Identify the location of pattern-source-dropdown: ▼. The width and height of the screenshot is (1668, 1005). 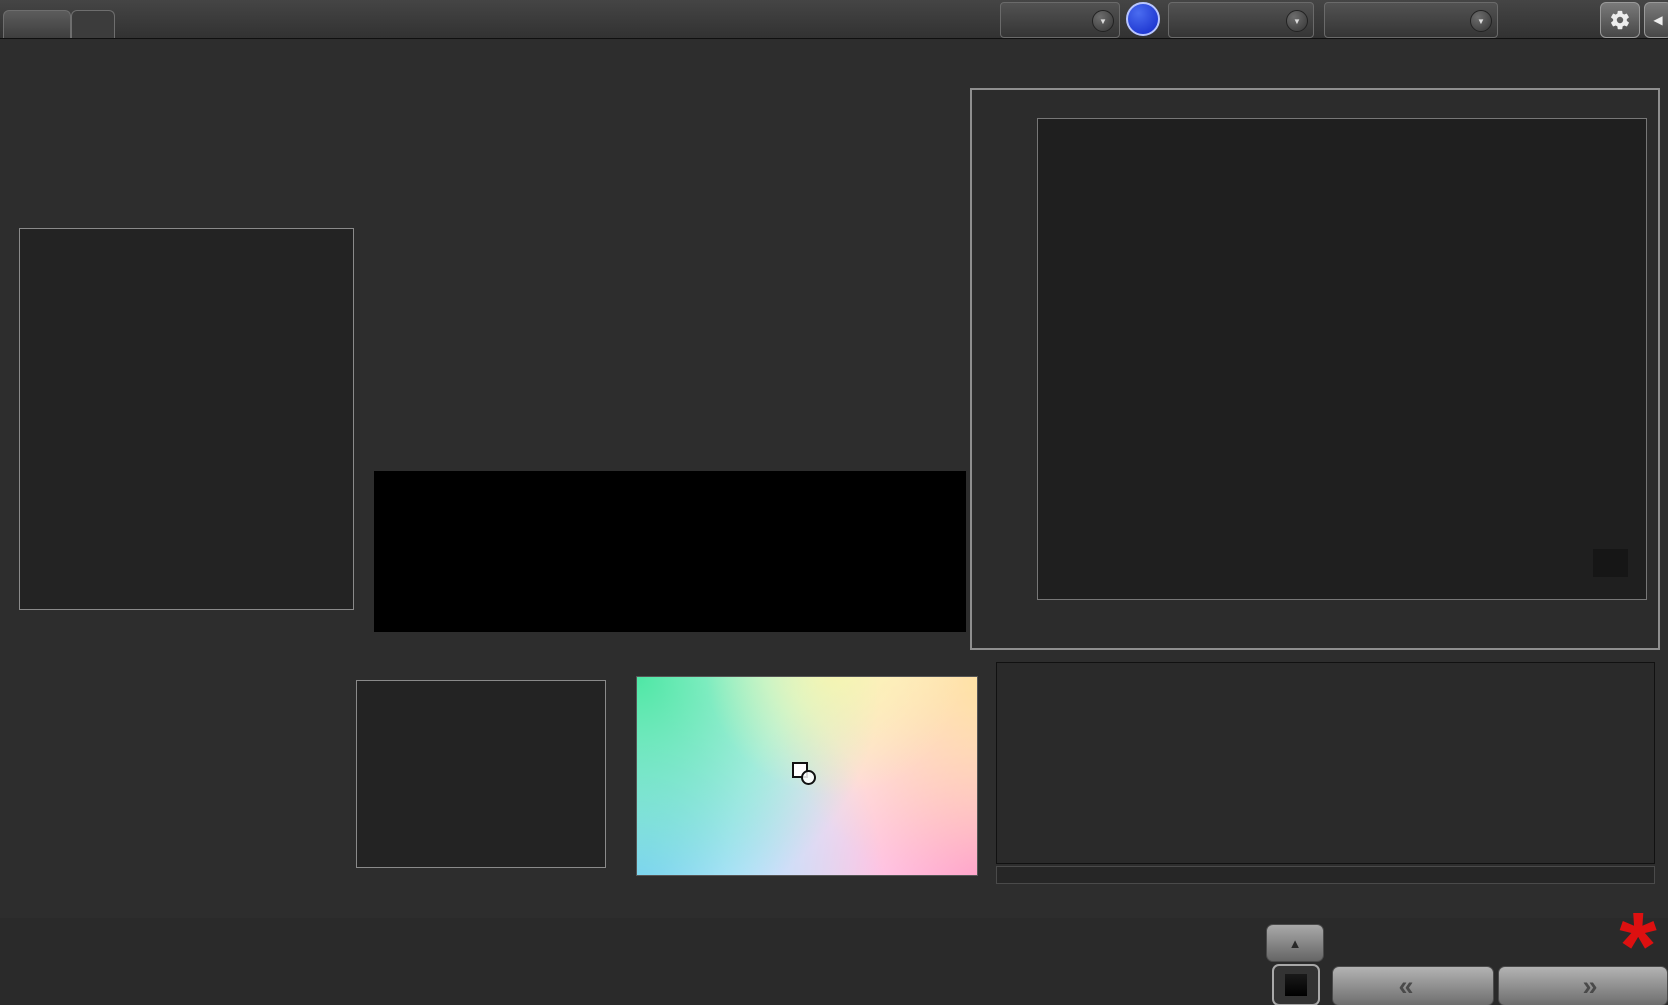
(1241, 20).